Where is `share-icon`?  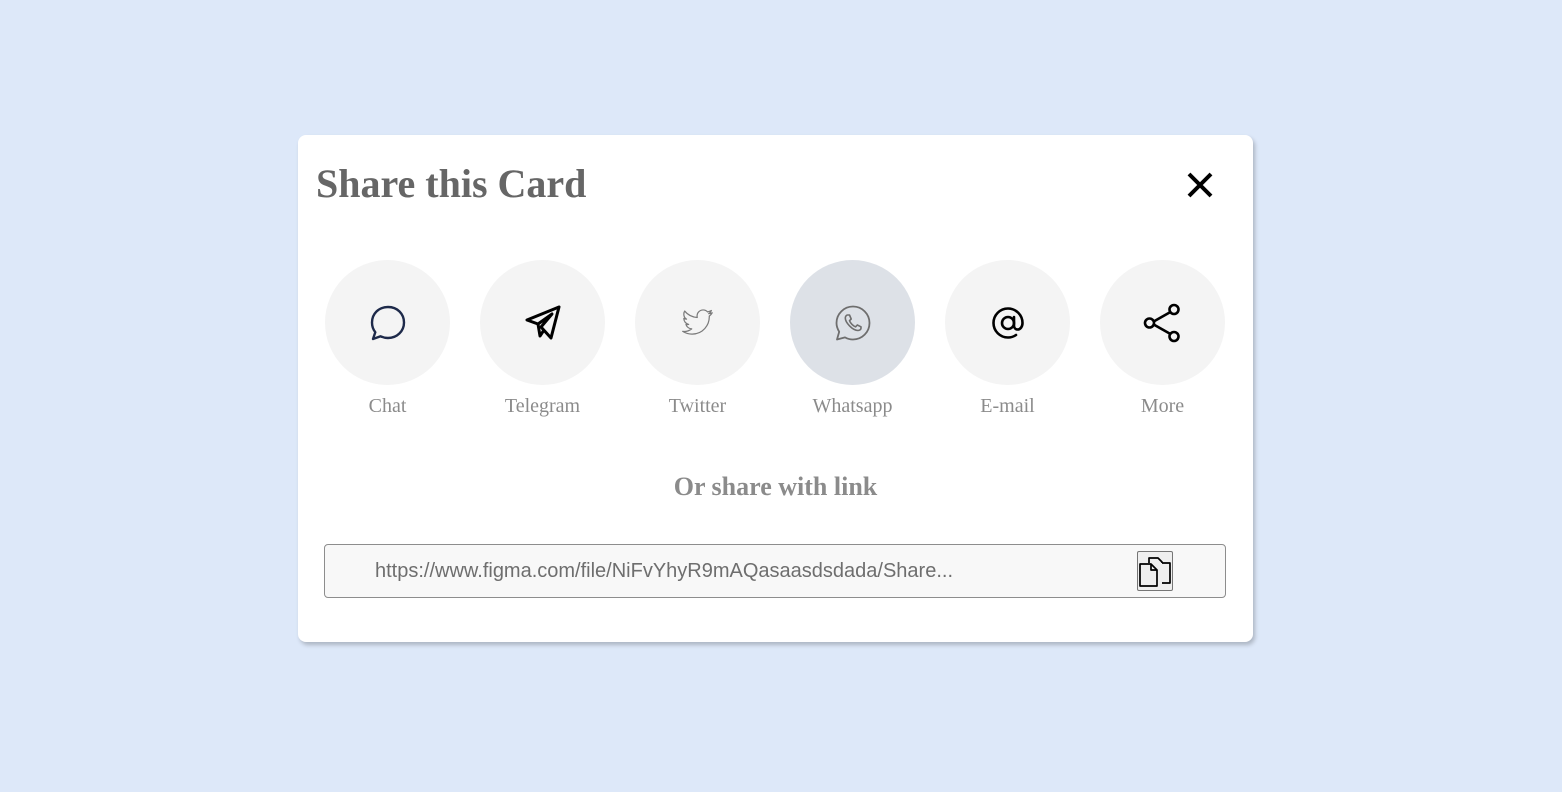 share-icon is located at coordinates (1161, 322).